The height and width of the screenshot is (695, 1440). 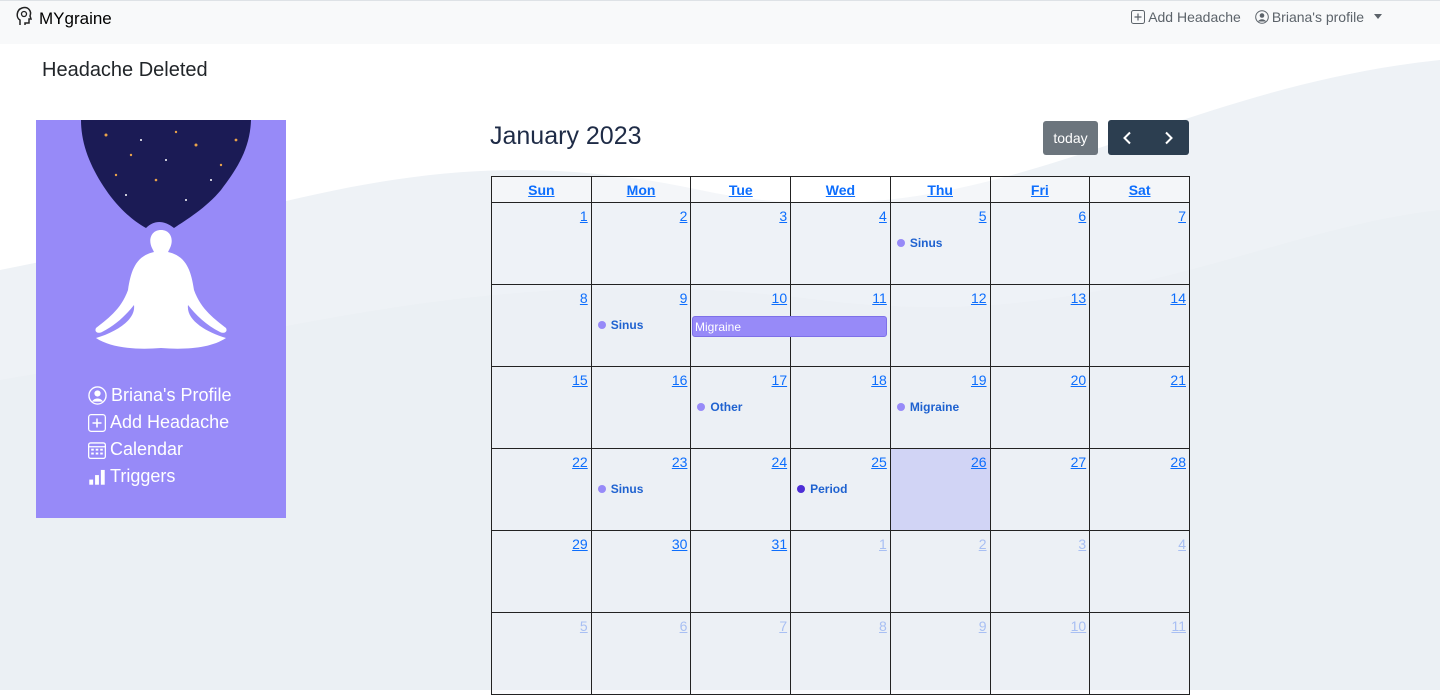 I want to click on event-bar-migraine: Migraine, so click(x=789, y=326).